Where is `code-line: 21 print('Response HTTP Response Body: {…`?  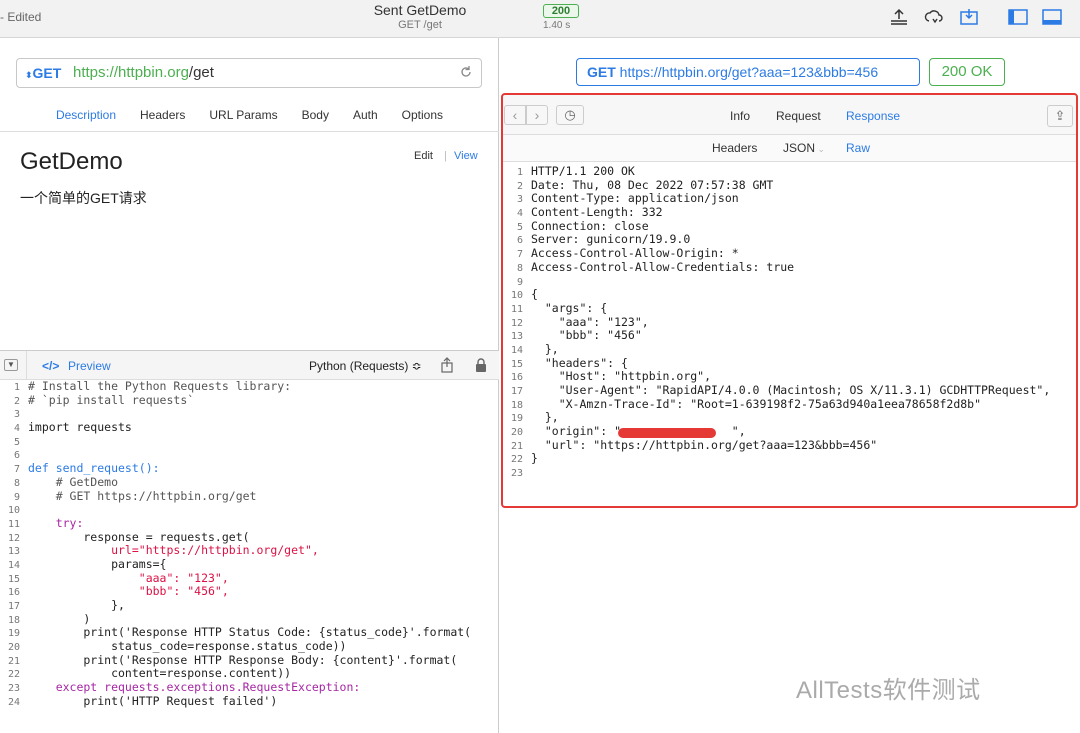 code-line: 21 print('Response HTTP Response Body: {… is located at coordinates (232, 659).